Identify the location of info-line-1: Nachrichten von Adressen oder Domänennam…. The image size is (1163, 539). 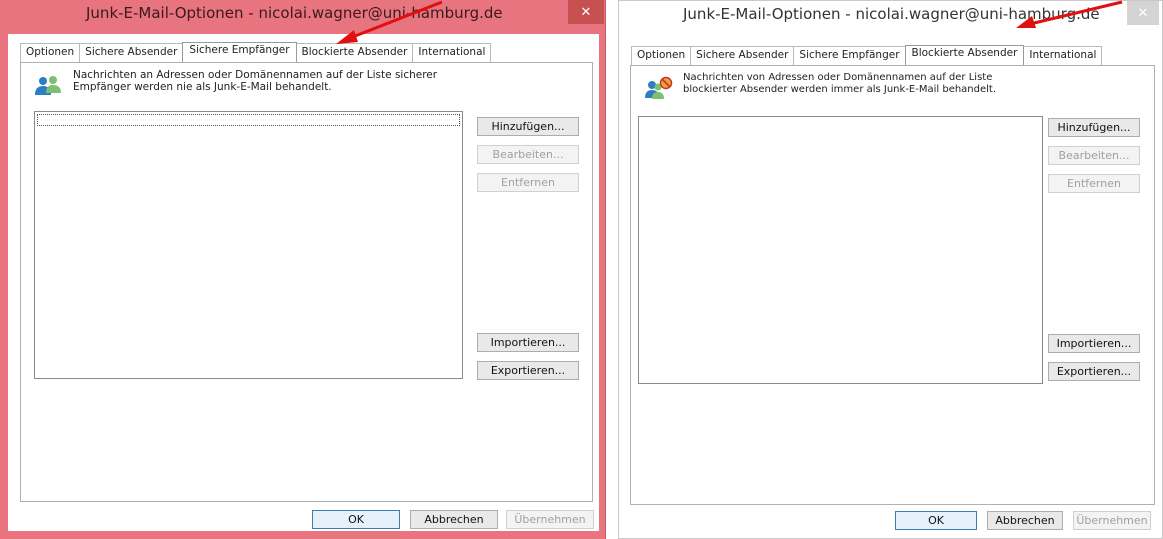
(838, 77).